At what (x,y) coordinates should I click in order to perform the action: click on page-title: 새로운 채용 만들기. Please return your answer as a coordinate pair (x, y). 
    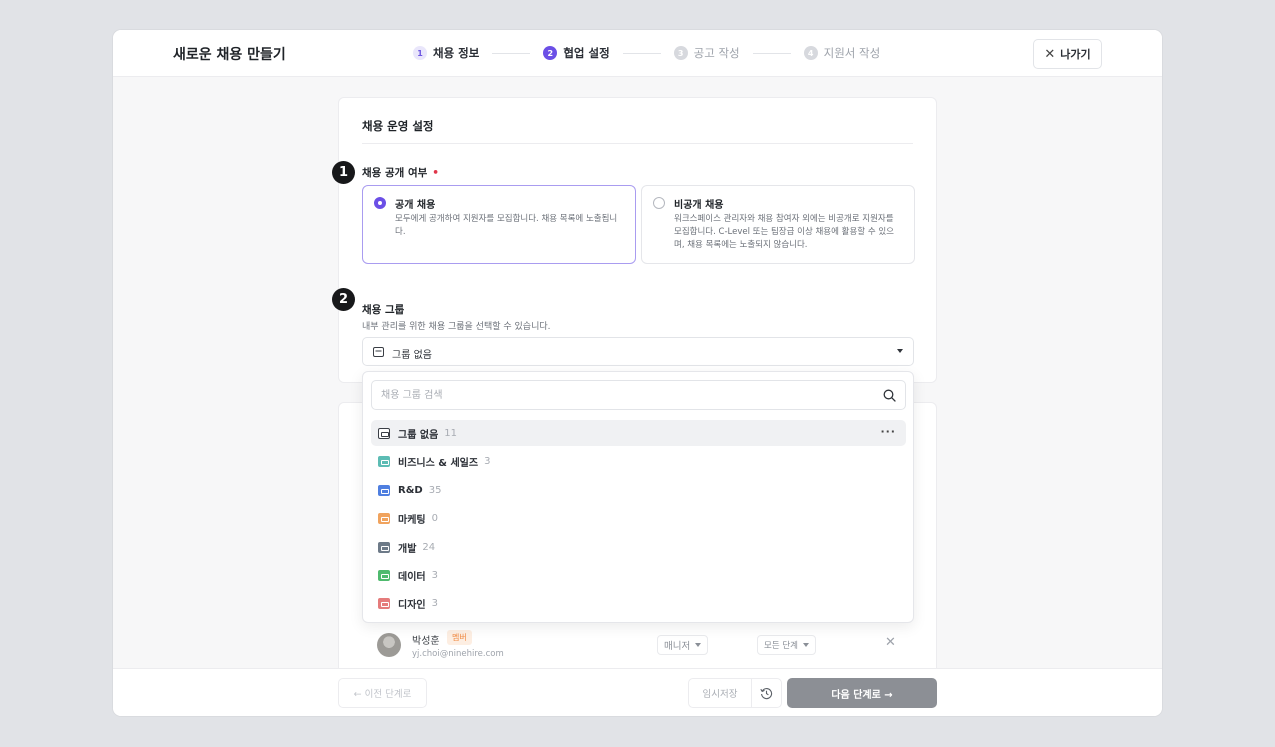
    Looking at the image, I should click on (229, 55).